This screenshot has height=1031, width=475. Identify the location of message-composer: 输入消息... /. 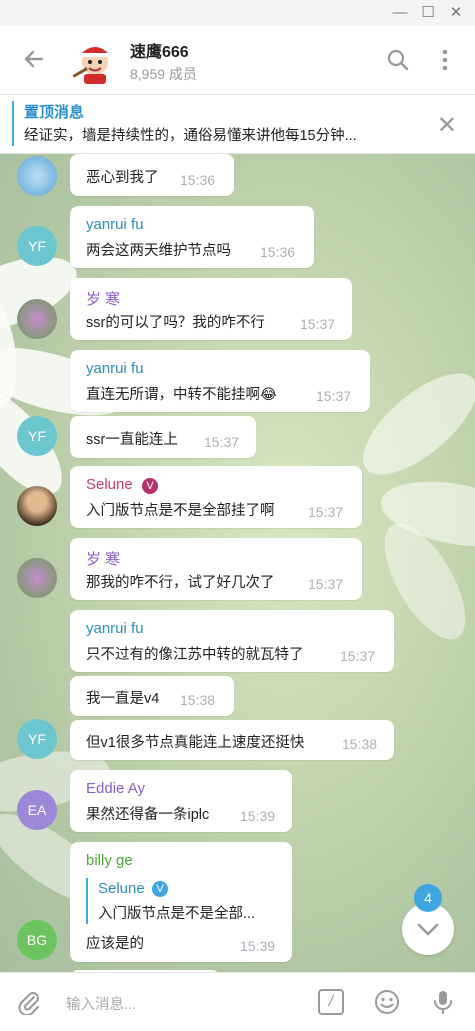
(237, 1001).